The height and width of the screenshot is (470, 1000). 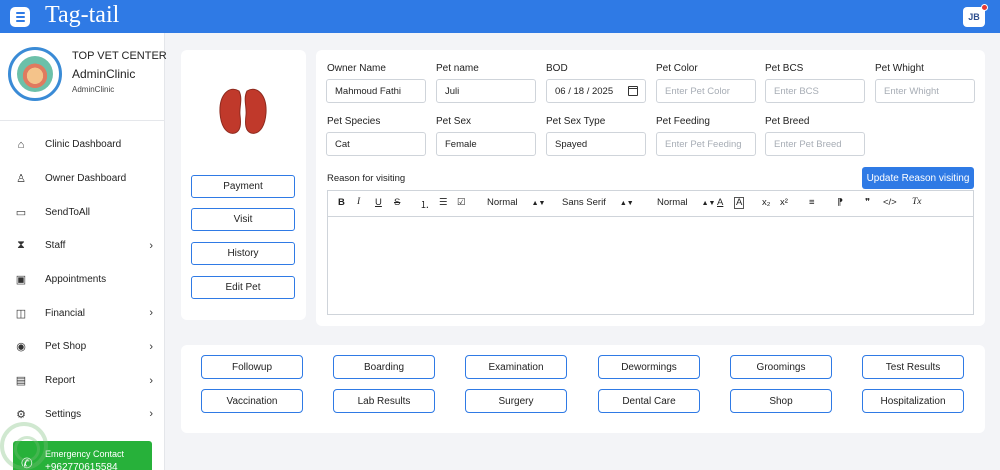 I want to click on pet-species-field: Cat, so click(x=376, y=144).